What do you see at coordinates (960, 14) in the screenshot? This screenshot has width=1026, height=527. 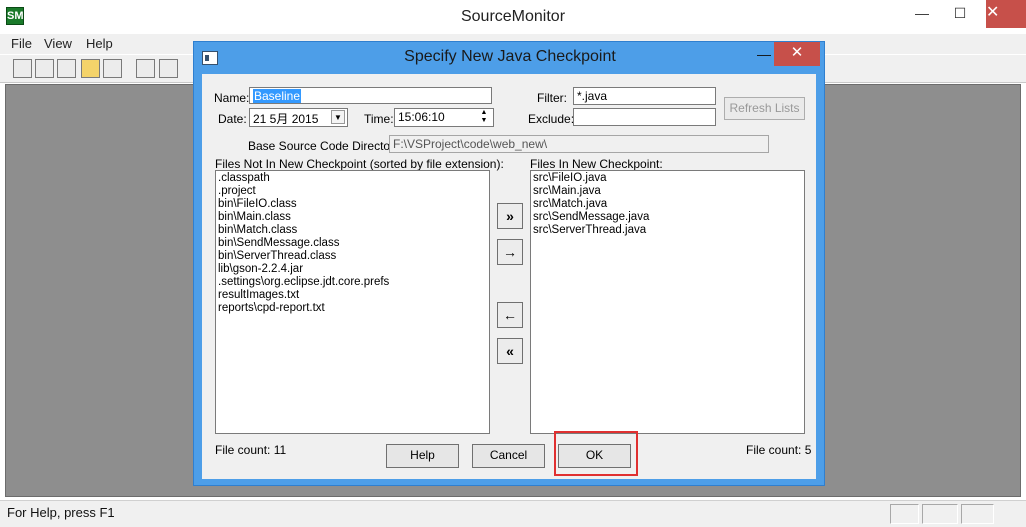 I see `maximize-icon: ☐` at bounding box center [960, 14].